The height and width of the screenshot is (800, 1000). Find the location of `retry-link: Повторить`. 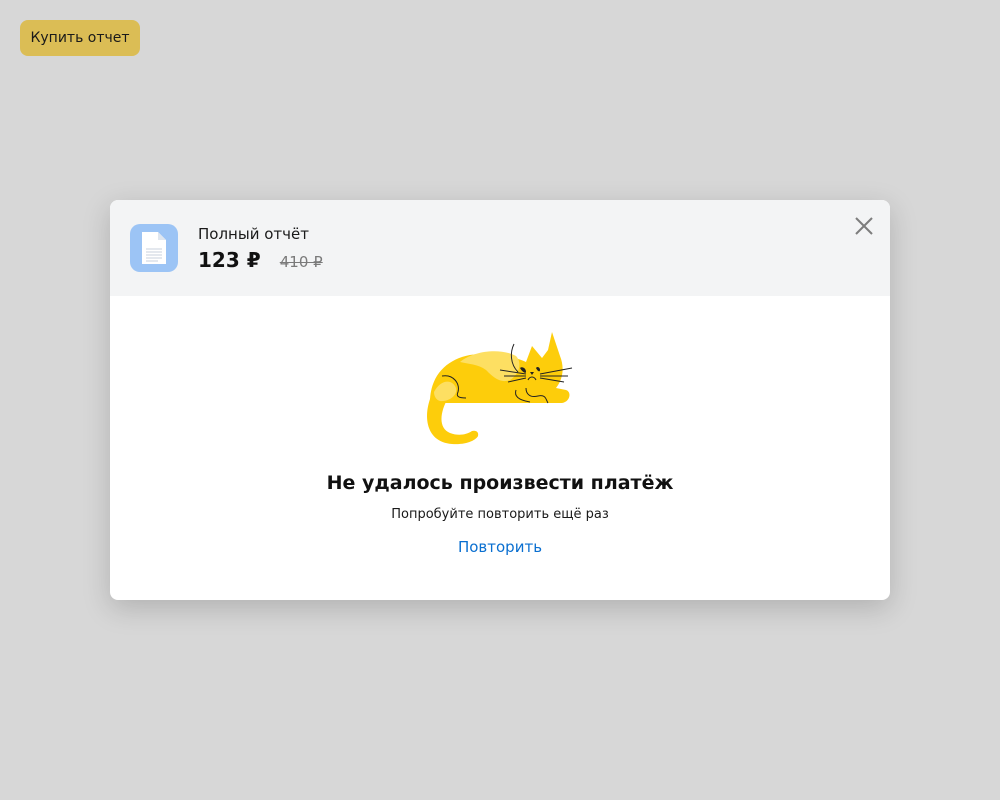

retry-link: Повторить is located at coordinates (500, 547).